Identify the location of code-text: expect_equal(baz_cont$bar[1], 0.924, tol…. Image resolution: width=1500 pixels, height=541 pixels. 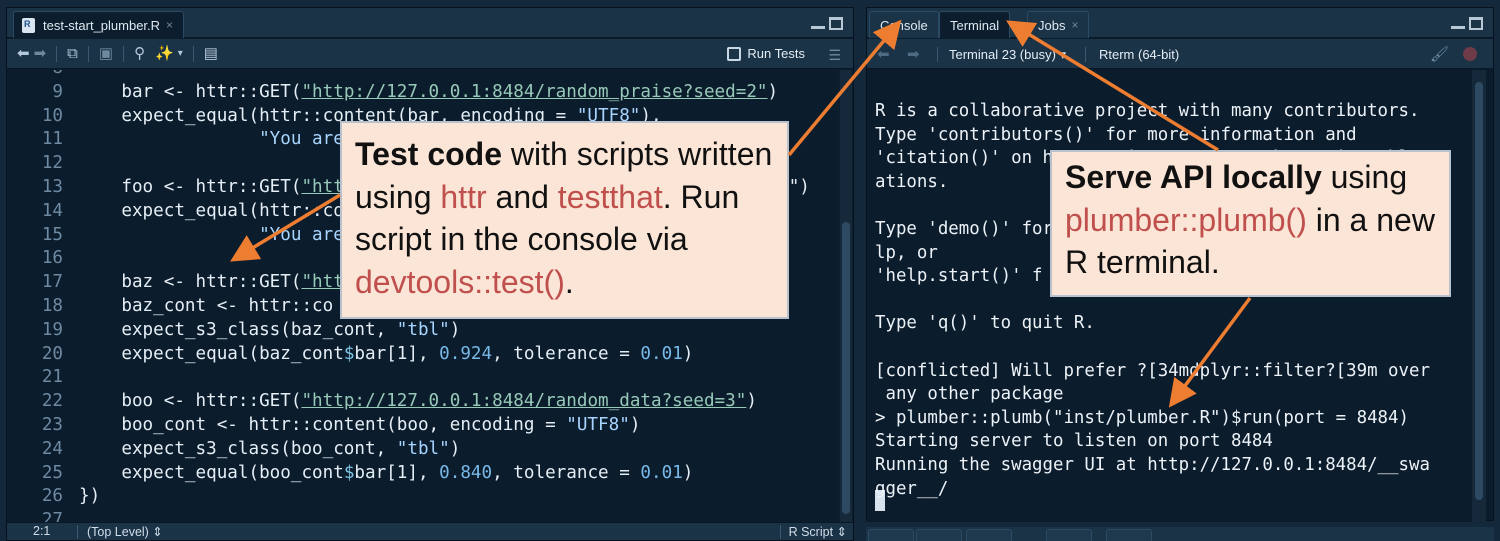
(386, 353).